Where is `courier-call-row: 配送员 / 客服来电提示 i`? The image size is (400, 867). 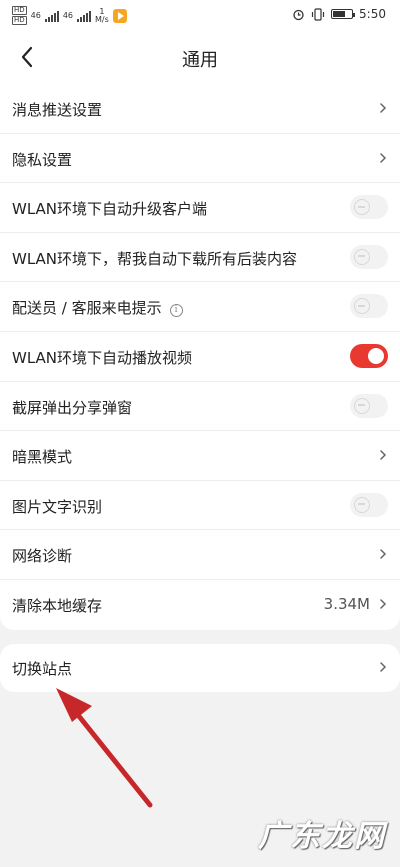
courier-call-row: 配送员 / 客服来电提示 i is located at coordinates (200, 307).